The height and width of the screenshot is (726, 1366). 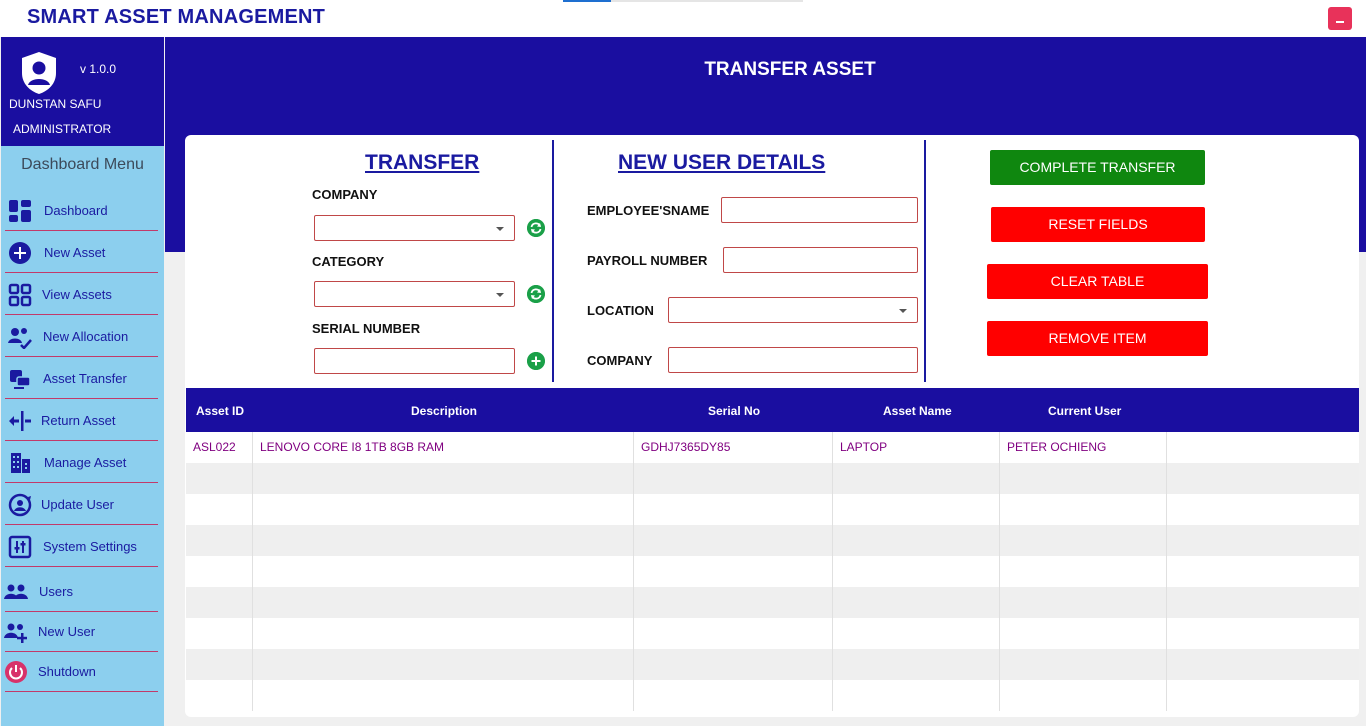 I want to click on column-header-asset-name: Asset Name, so click(x=917, y=411).